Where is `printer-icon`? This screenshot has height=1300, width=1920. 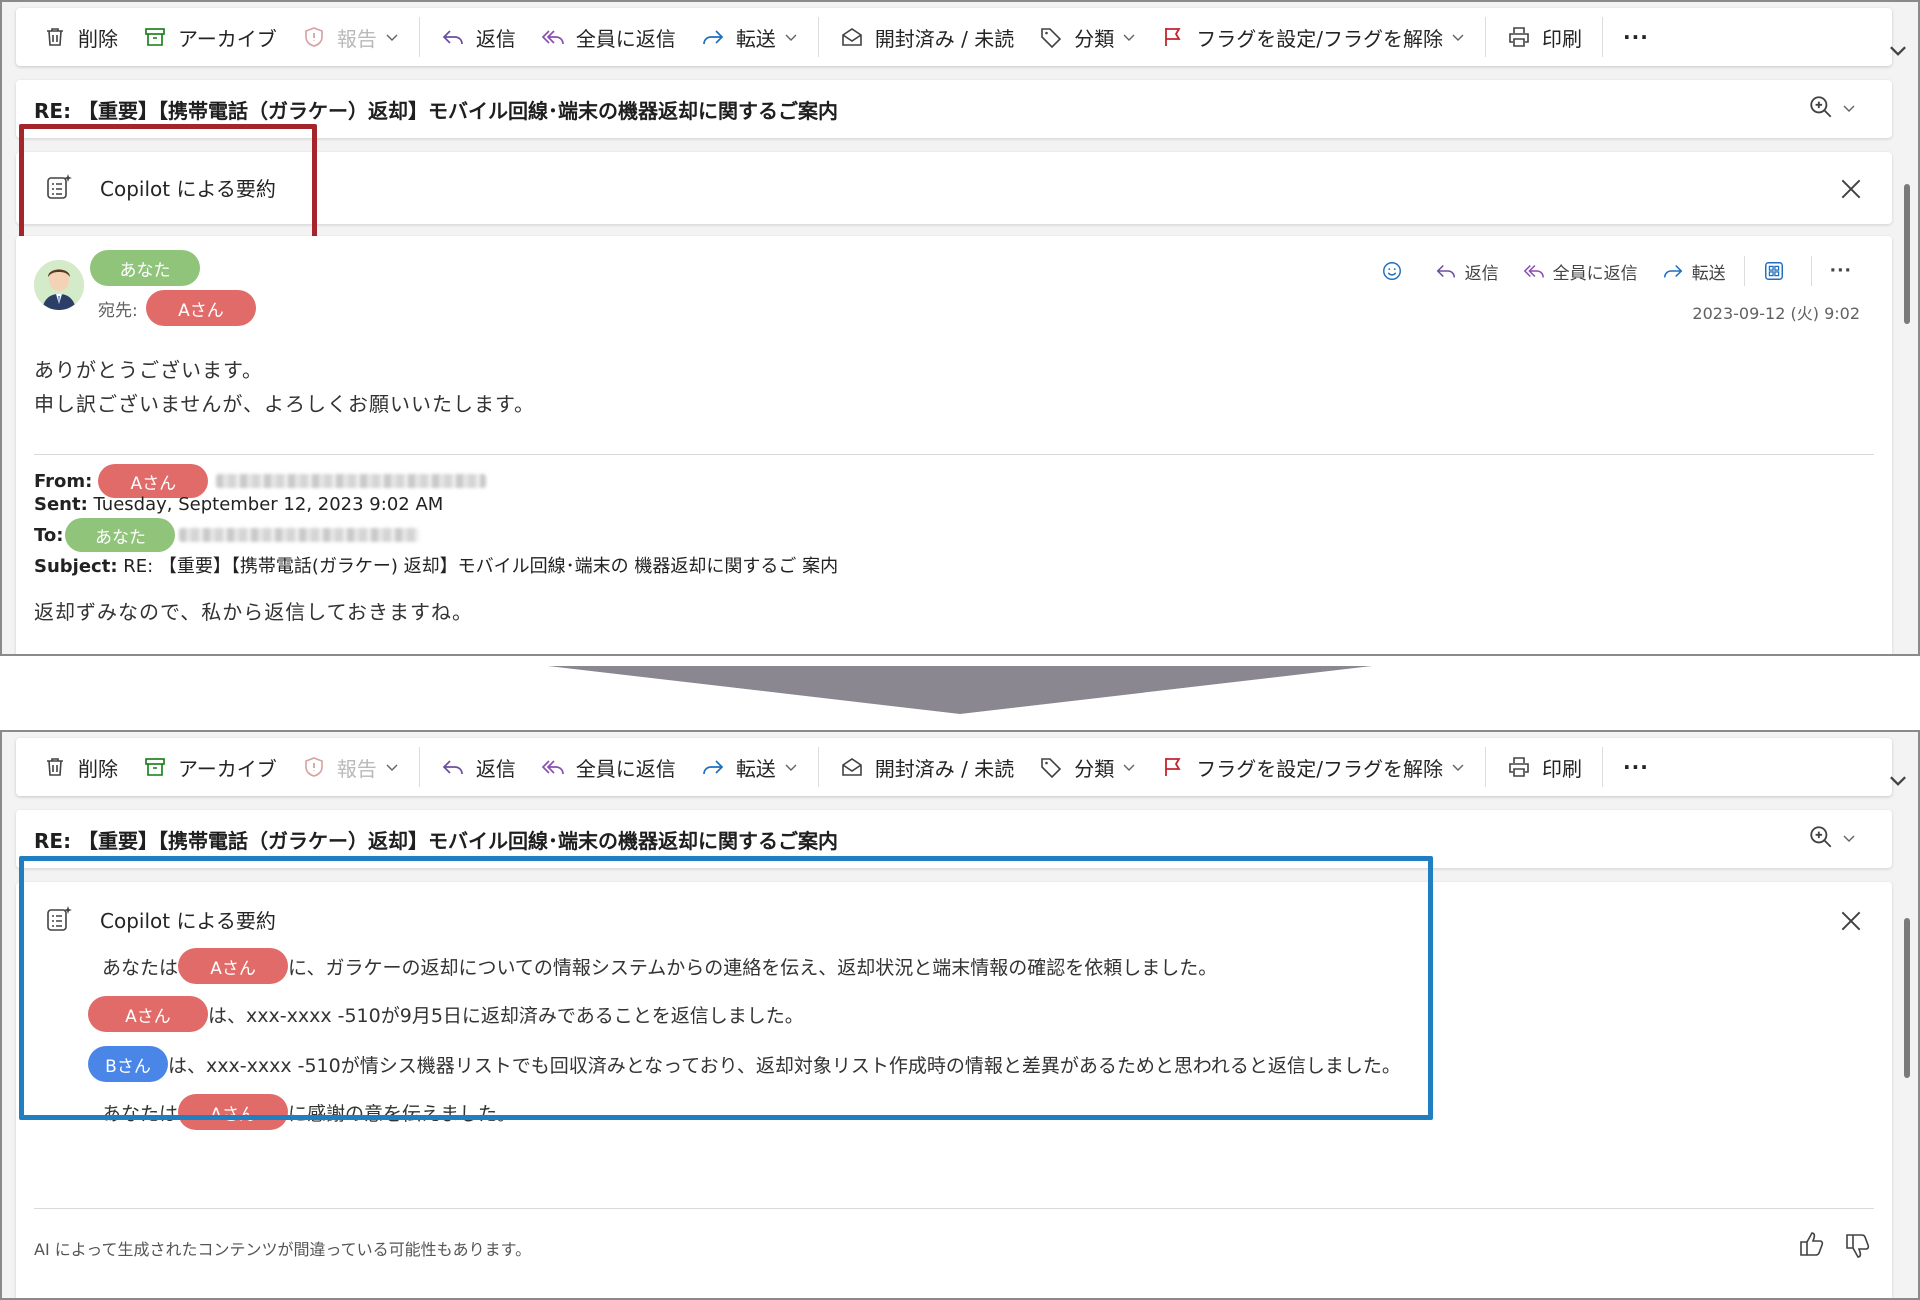 printer-icon is located at coordinates (1519, 37).